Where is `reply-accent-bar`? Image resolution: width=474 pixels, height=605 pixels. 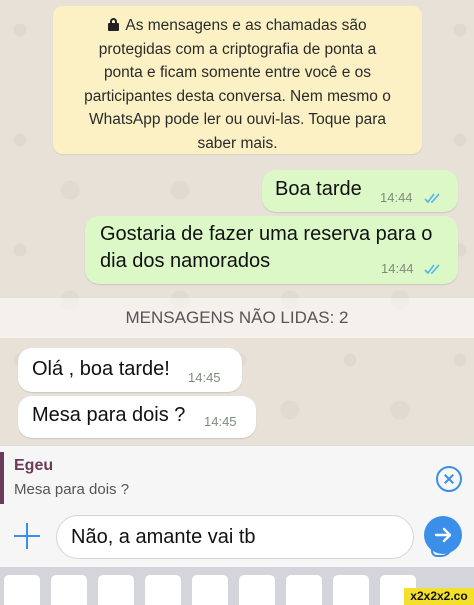 reply-accent-bar is located at coordinates (2, 478).